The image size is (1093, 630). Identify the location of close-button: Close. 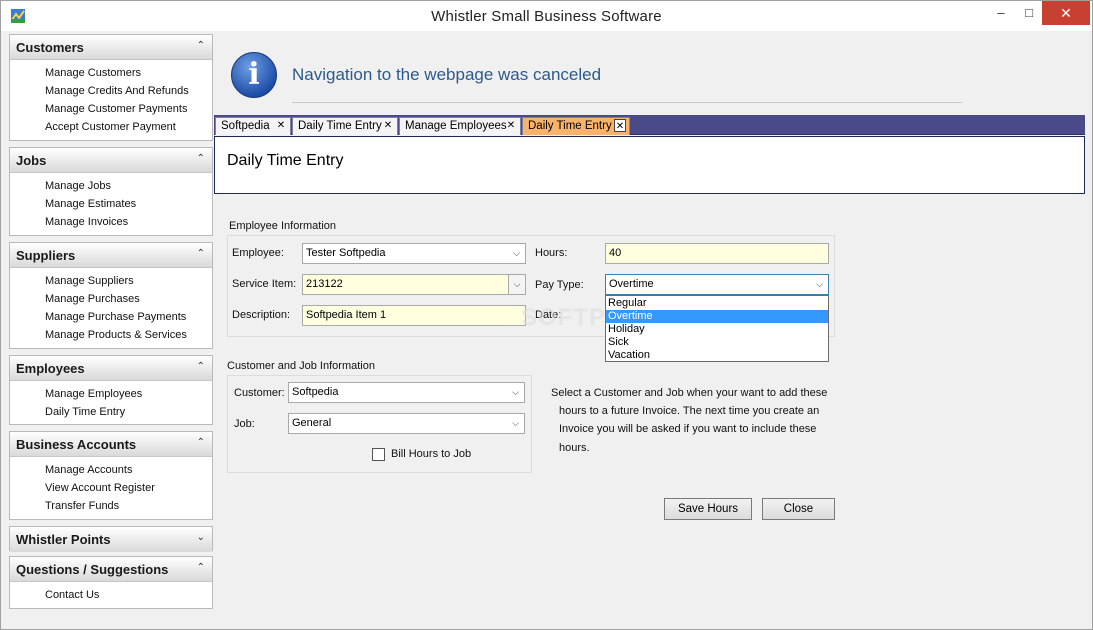
(798, 509).